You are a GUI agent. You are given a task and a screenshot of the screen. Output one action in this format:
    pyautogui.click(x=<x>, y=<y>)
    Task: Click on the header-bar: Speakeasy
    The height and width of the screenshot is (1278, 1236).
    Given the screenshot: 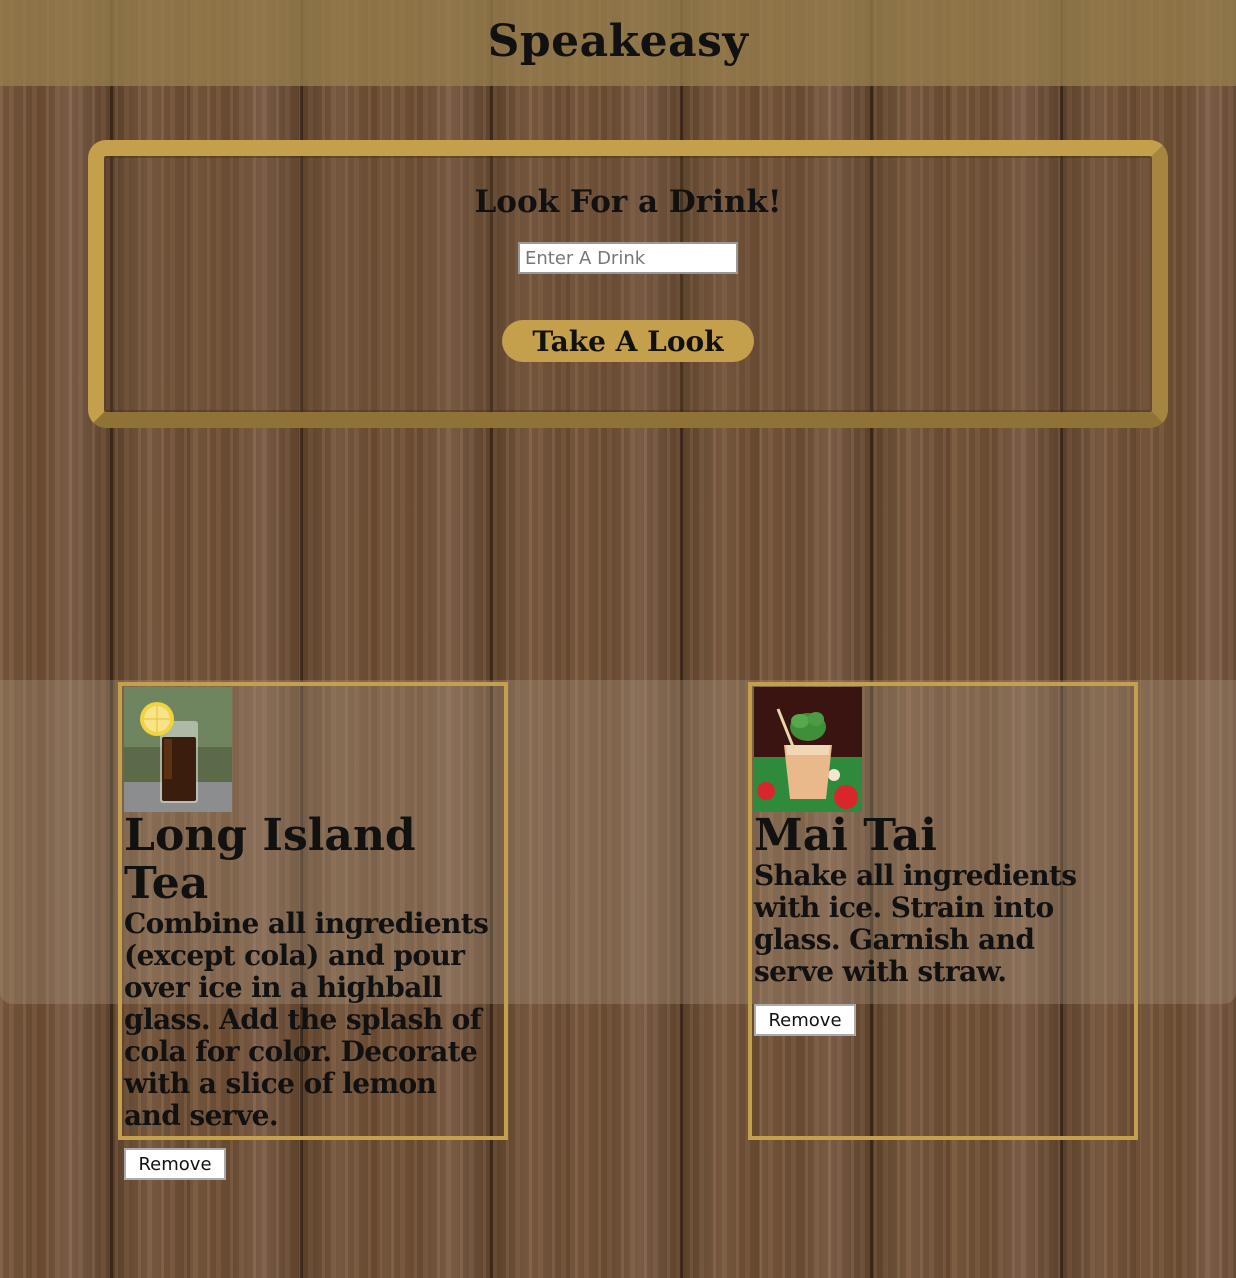 What is the action you would take?
    pyautogui.click(x=618, y=43)
    